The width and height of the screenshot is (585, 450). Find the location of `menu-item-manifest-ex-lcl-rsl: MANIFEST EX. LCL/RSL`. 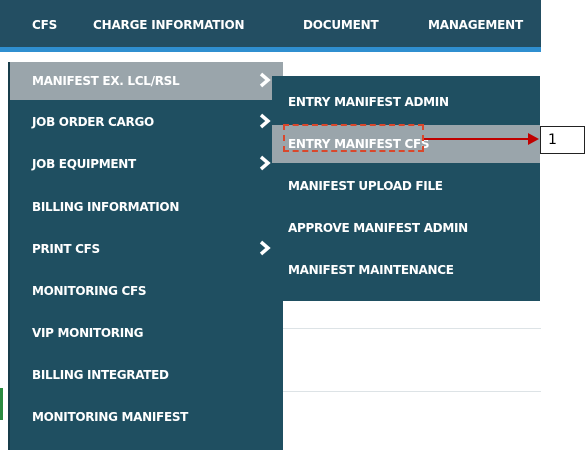

menu-item-manifest-ex-lcl-rsl: MANIFEST EX. LCL/RSL is located at coordinates (146, 81).